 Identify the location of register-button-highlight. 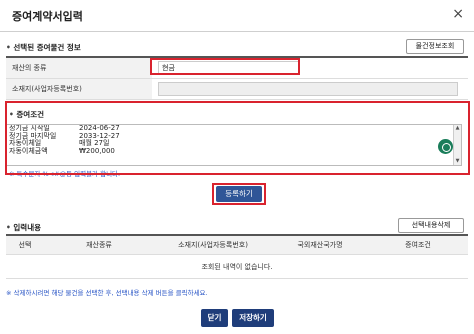
(239, 194).